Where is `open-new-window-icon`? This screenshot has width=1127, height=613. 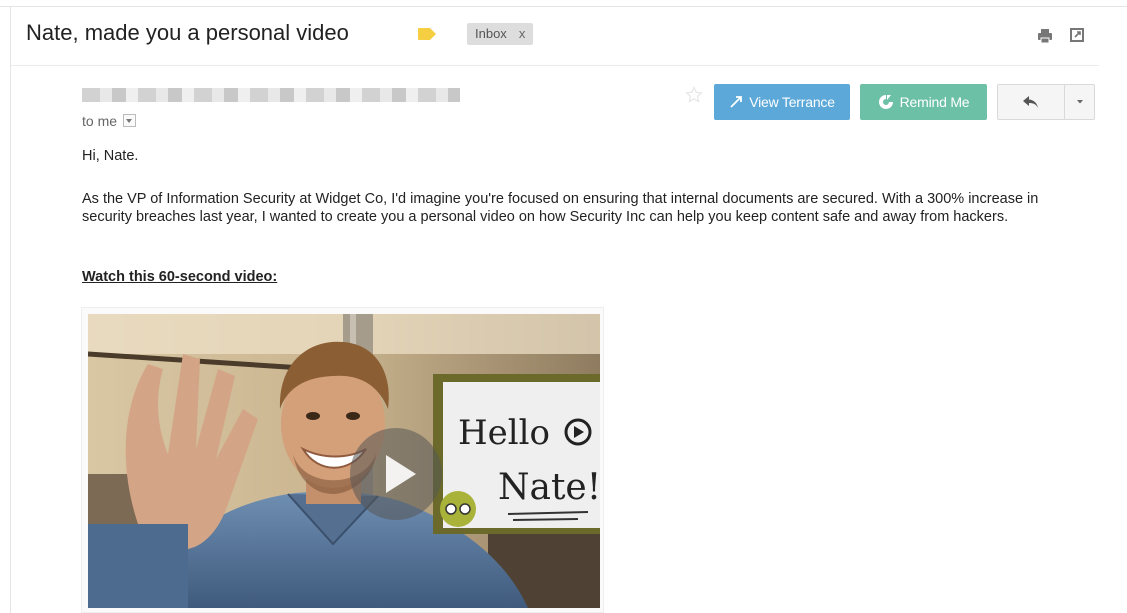
open-new-window-icon is located at coordinates (1077, 35).